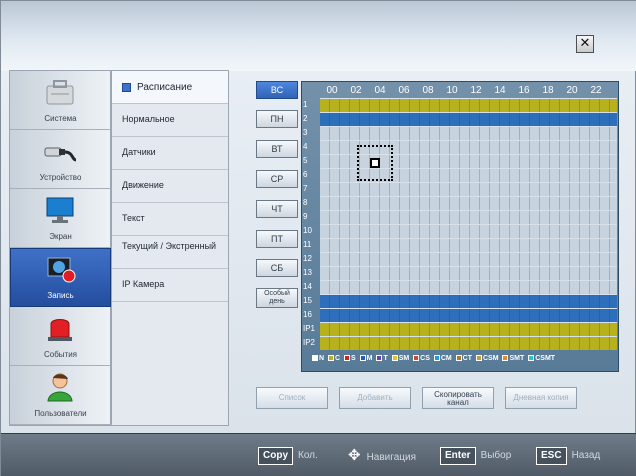 The height and width of the screenshot is (476, 636). I want to click on daily-copy-button: Дневная копия, so click(541, 398).